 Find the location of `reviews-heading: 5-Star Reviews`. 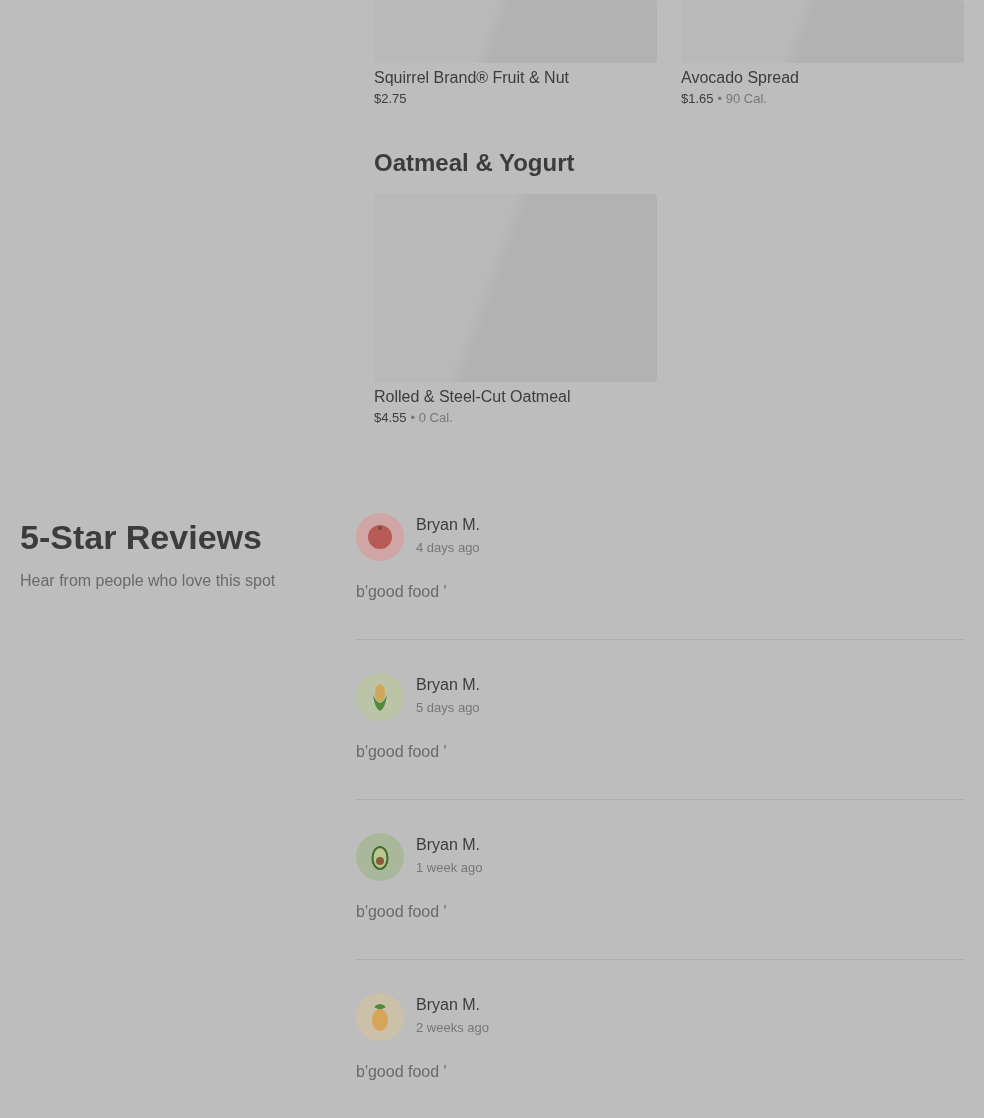

reviews-heading: 5-Star Reviews is located at coordinates (141, 537).